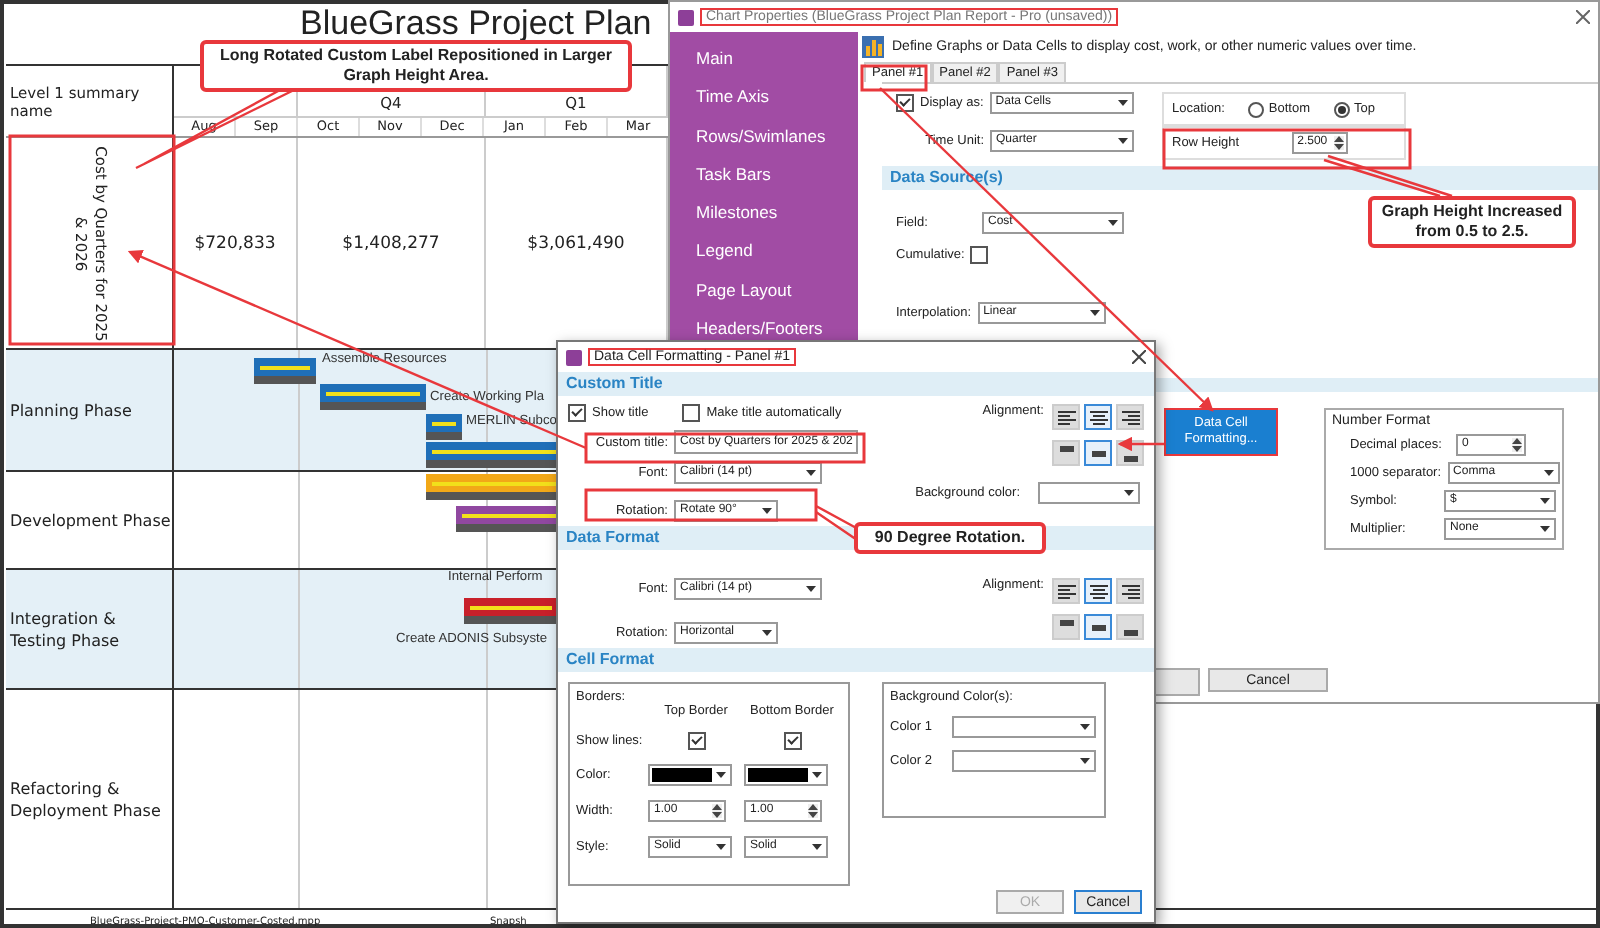 This screenshot has width=1600, height=928. I want to click on sidebar-item: Page Layout, so click(744, 289).